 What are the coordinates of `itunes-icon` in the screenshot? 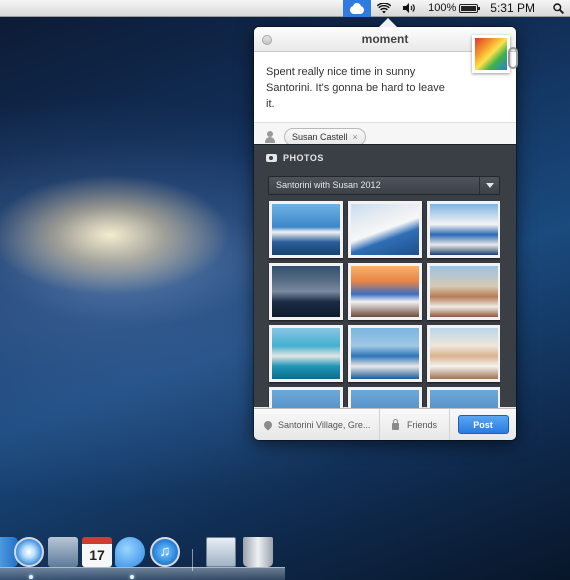 It's located at (165, 552).